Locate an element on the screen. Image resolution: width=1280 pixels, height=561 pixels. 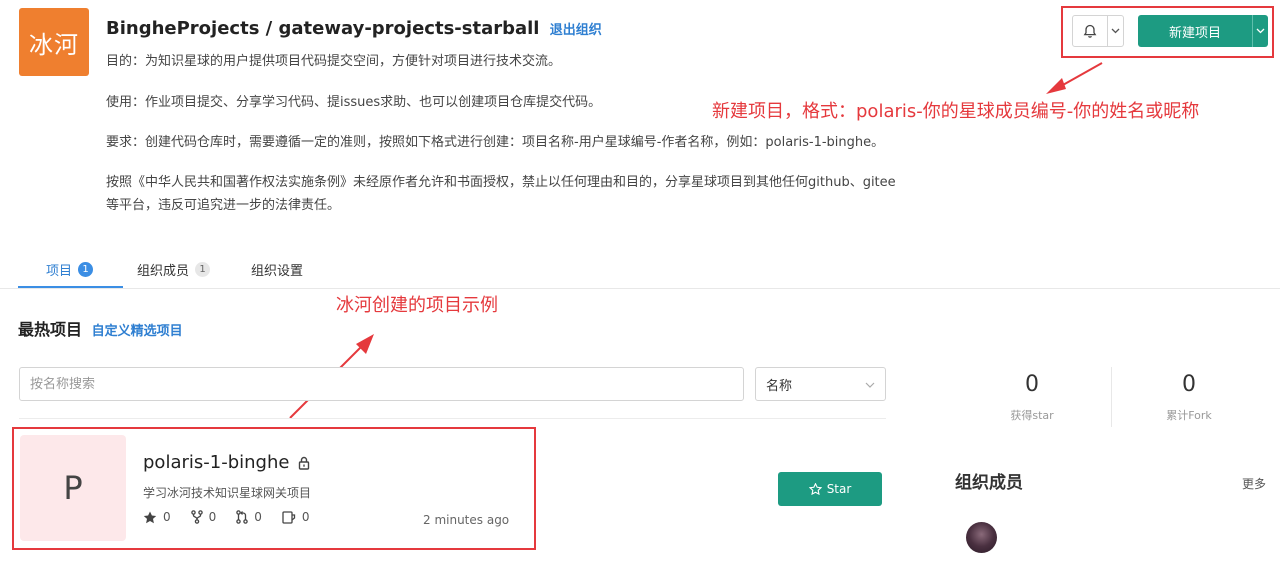
stars-summary-count: 0 is located at coordinates (1032, 384).